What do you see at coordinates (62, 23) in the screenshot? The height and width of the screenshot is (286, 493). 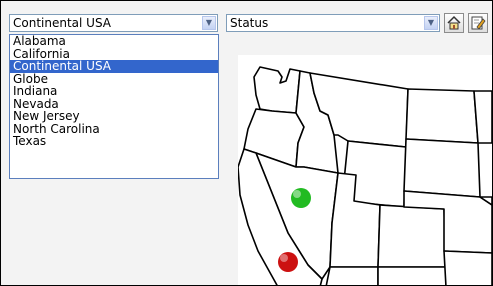 I see `region-select-value: Continental USA` at bounding box center [62, 23].